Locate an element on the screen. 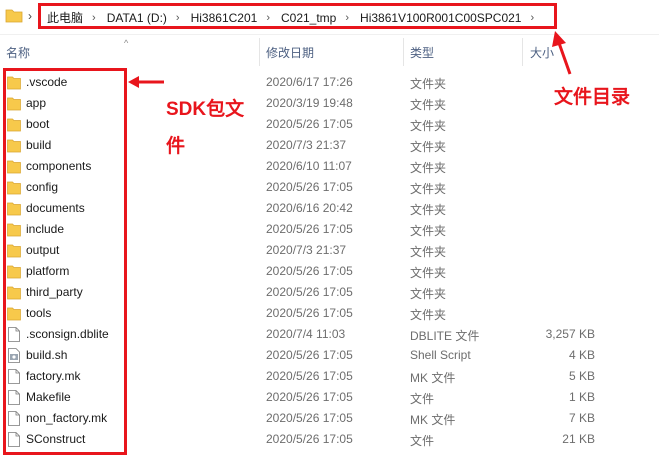 The width and height of the screenshot is (659, 463). file-row: build 2020/7/3 21:37 文件夹 is located at coordinates (329, 145).